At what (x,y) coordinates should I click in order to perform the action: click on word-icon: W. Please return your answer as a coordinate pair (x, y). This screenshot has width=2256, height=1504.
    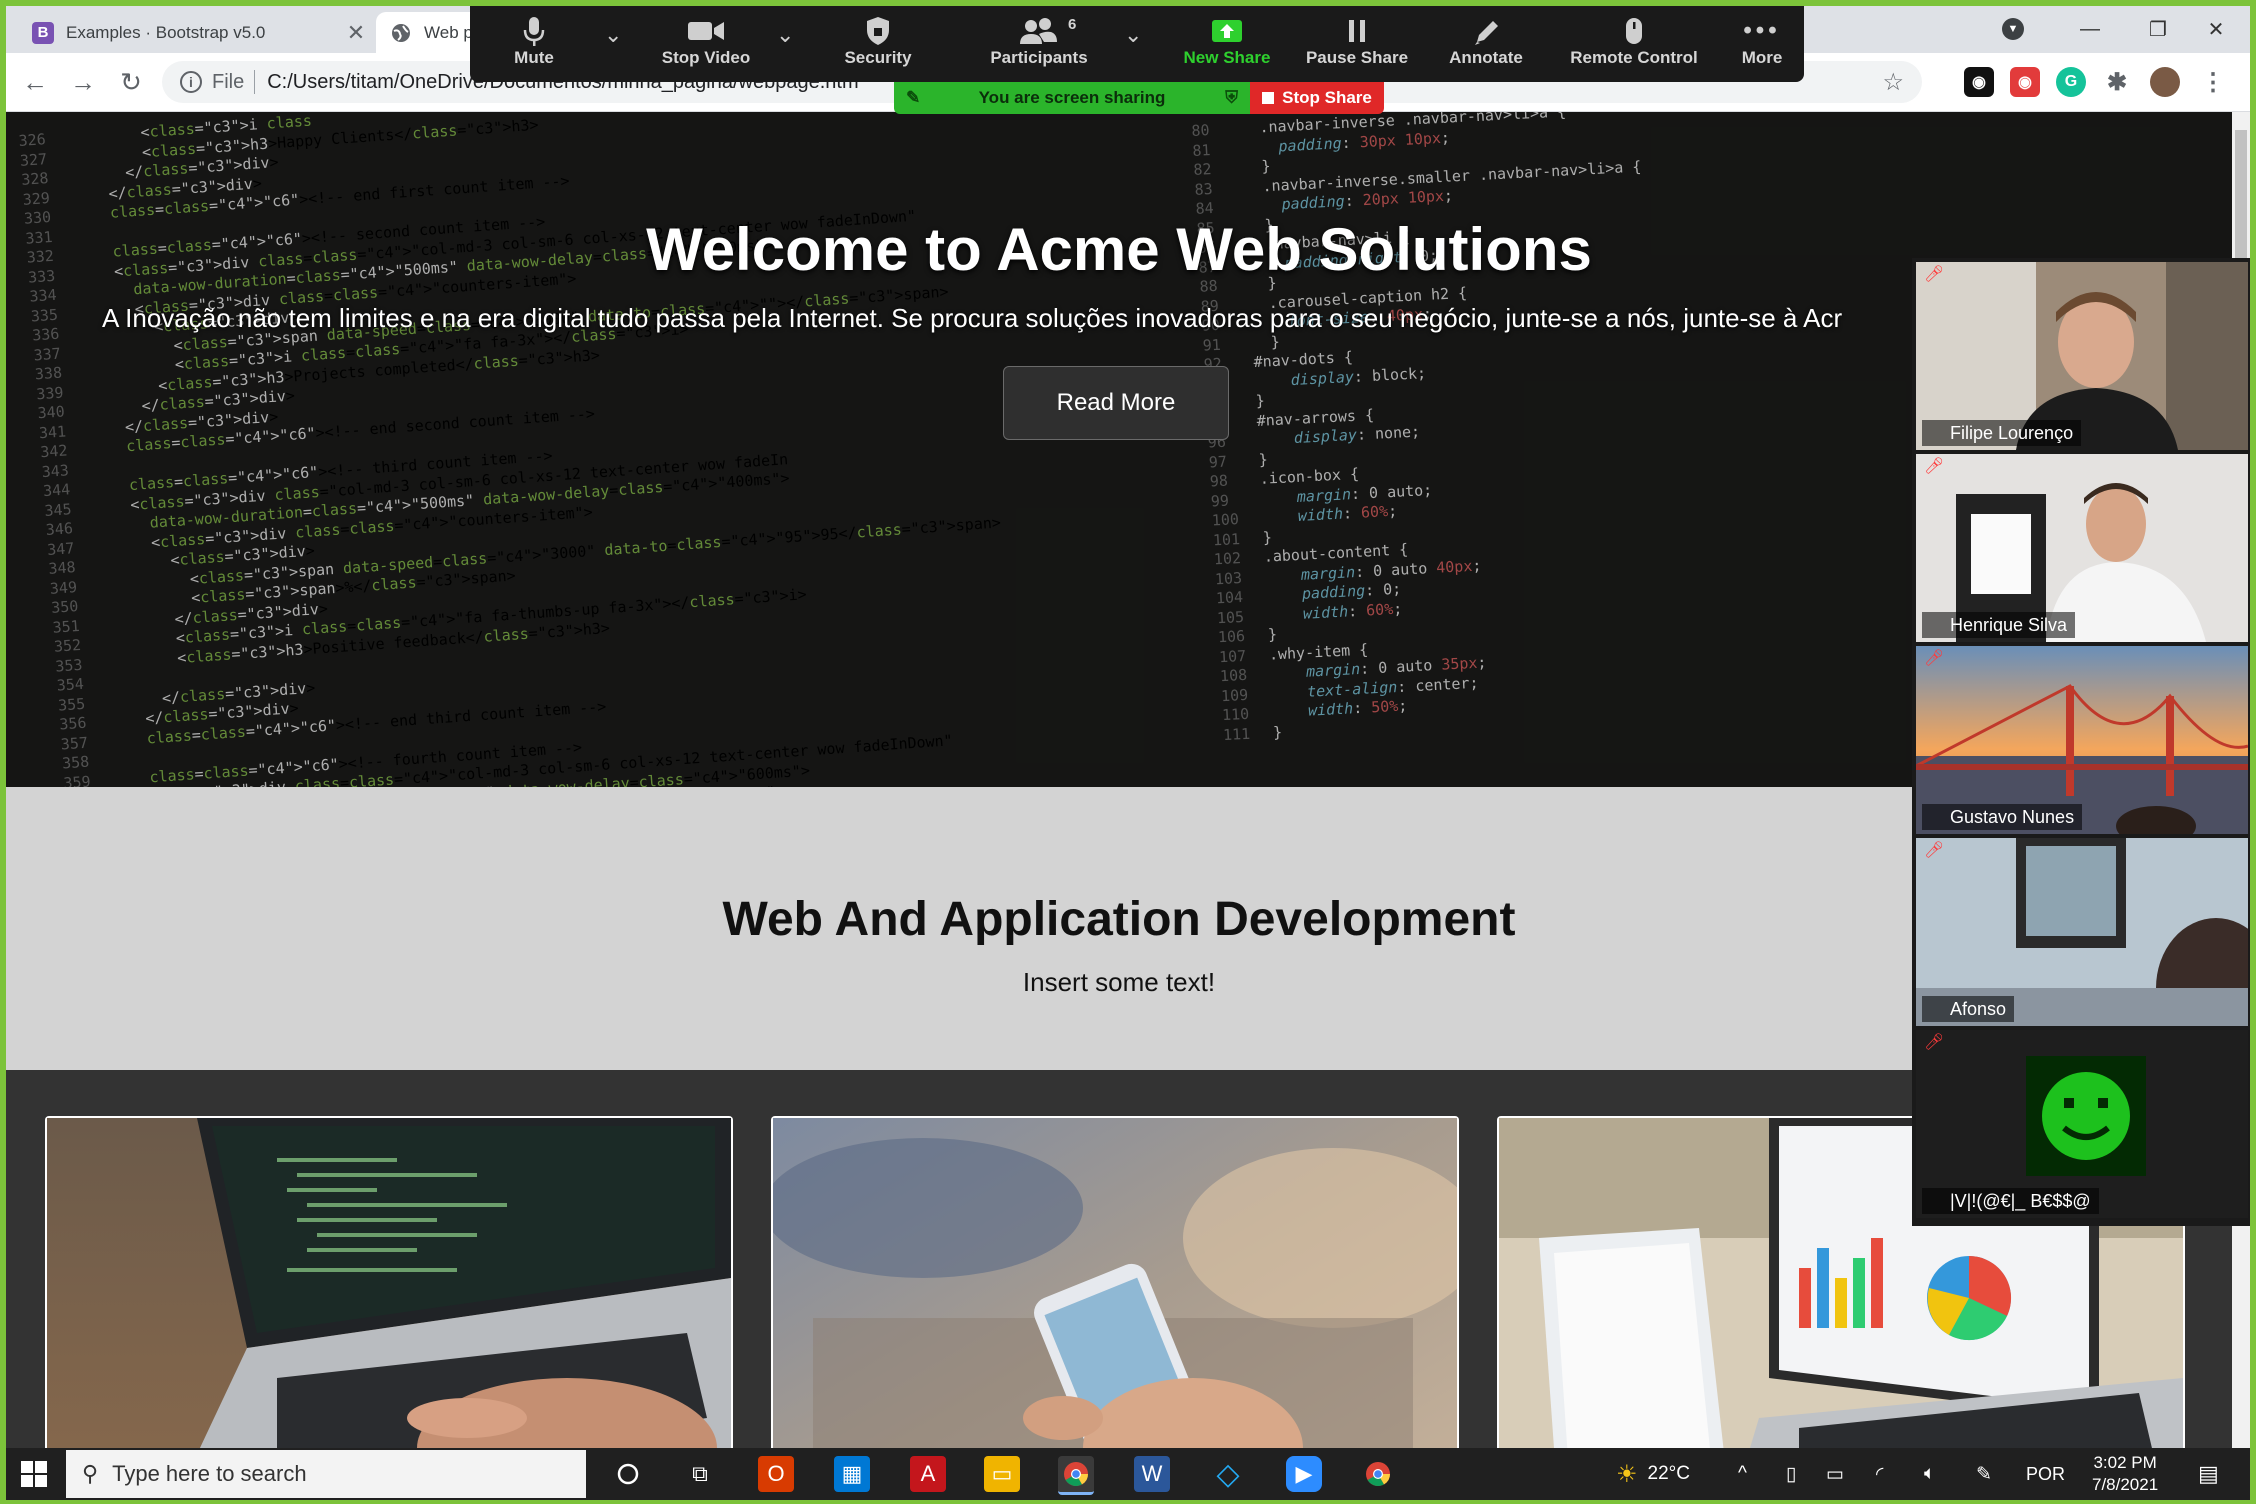
    Looking at the image, I should click on (1152, 1474).